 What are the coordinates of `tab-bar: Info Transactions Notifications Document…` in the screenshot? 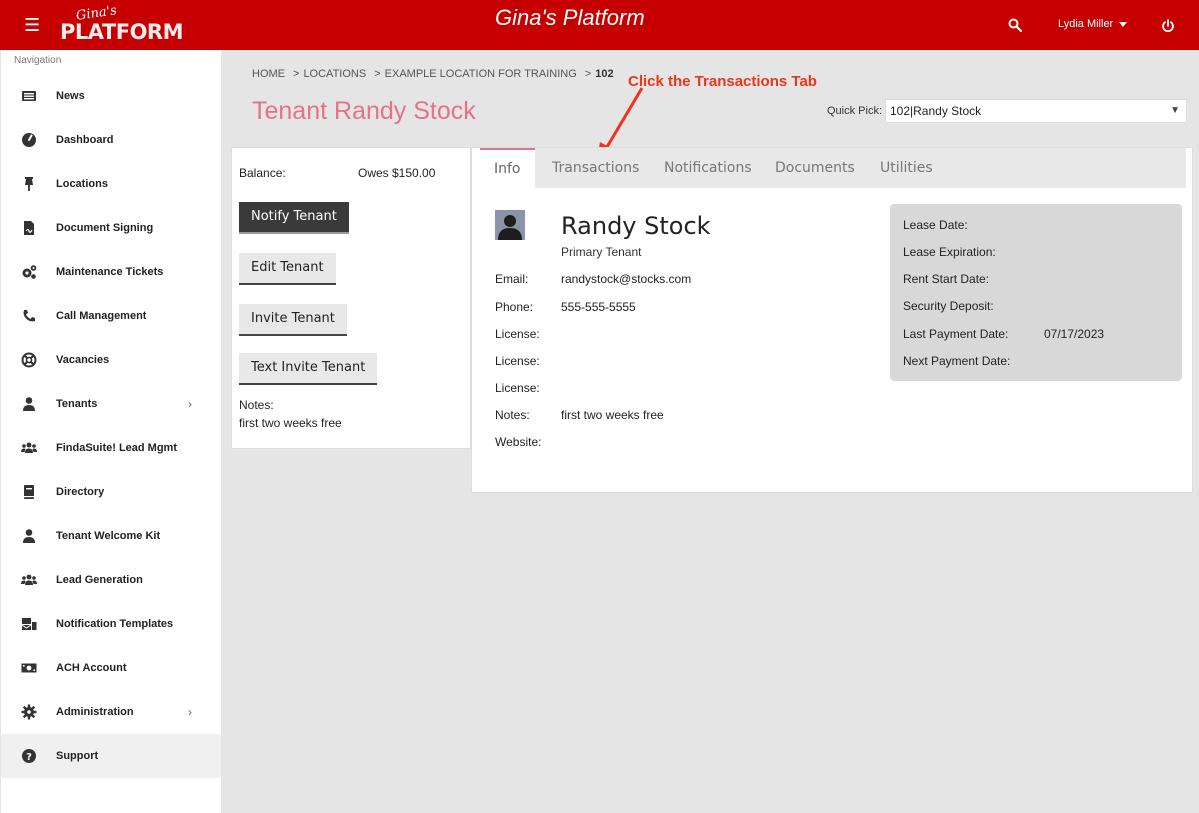 It's located at (833, 168).